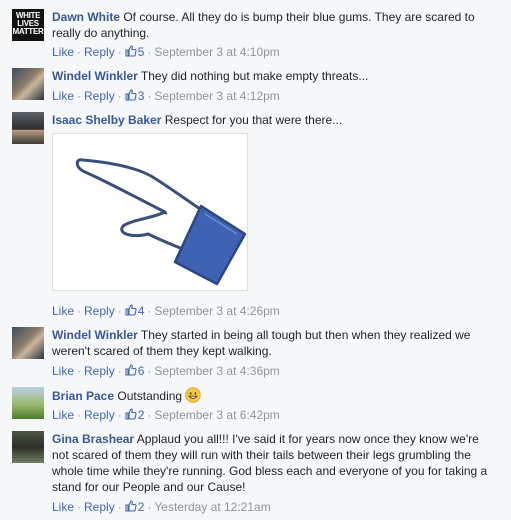 This screenshot has height=520, width=511. I want to click on timestamp: September 3 at 6:42pm, so click(216, 415).